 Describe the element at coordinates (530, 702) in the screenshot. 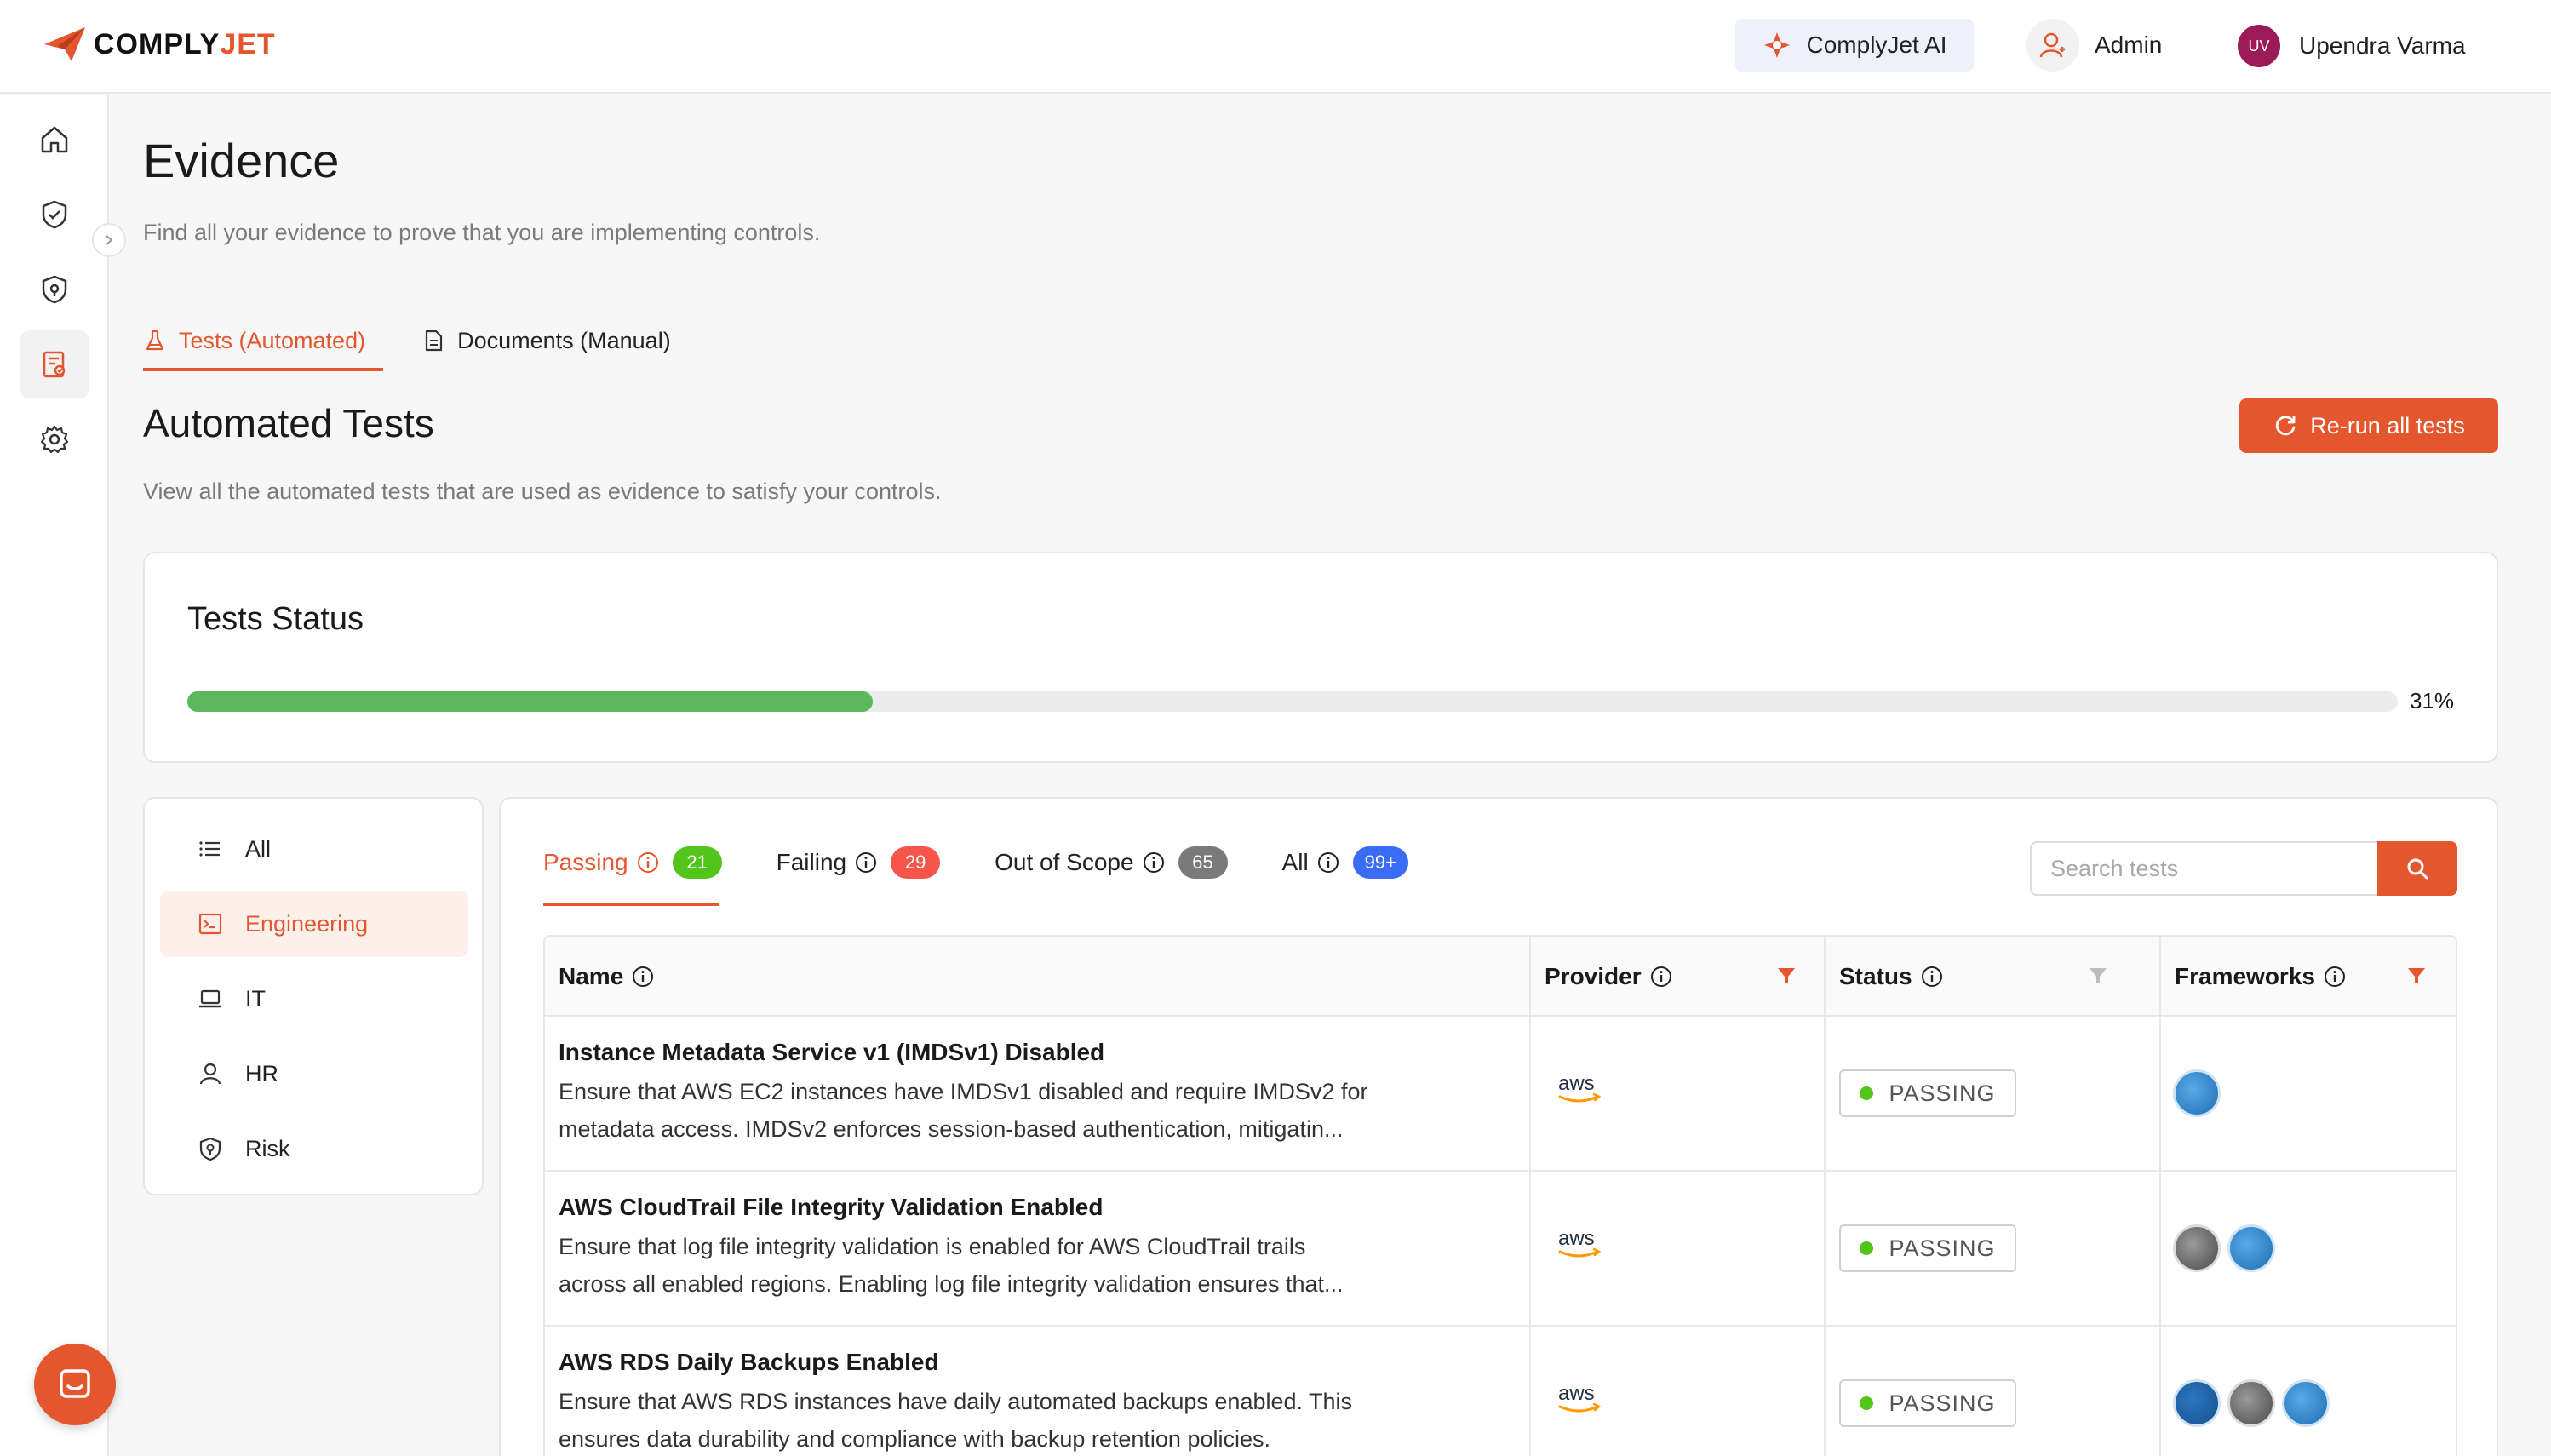

I see `tests-progress-fill` at that location.